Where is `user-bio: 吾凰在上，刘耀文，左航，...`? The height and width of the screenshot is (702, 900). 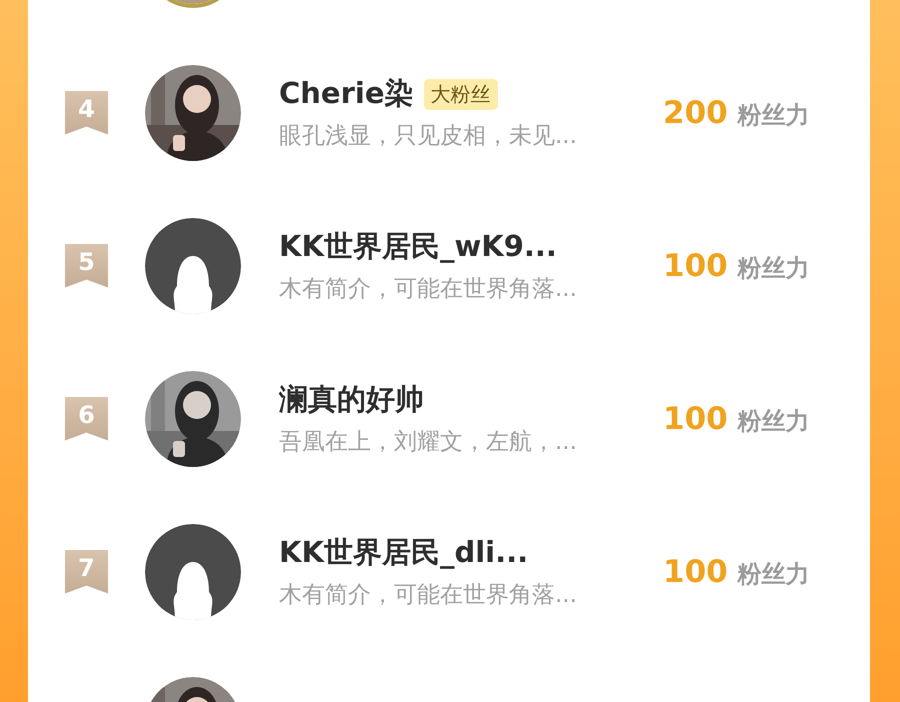 user-bio: 吾凰在上，刘耀文，左航，... is located at coordinates (428, 442).